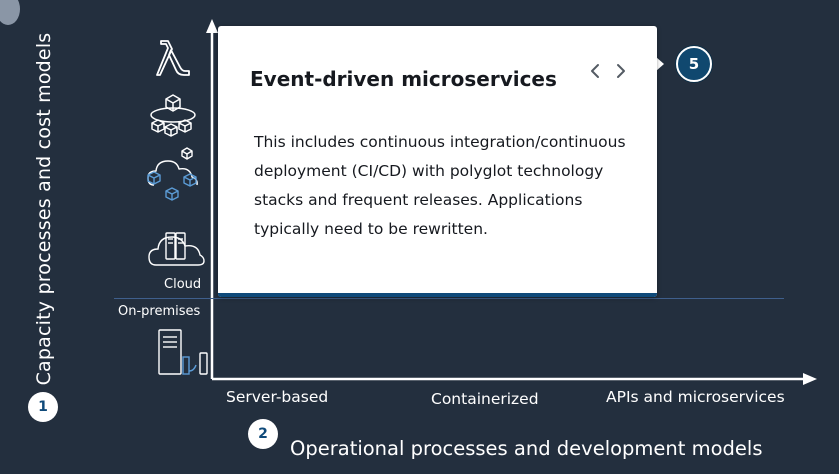  Describe the element at coordinates (43, 407) in the screenshot. I see `marker-1-button: 1` at that location.